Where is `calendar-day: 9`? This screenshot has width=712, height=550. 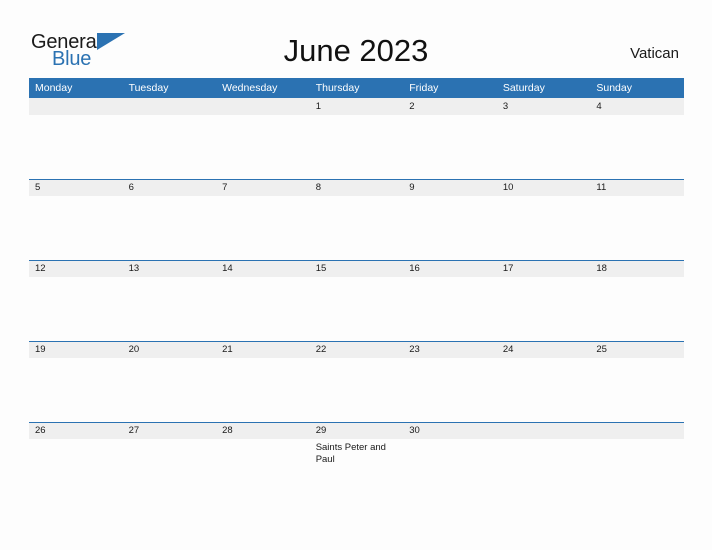
calendar-day: 9 is located at coordinates (450, 219).